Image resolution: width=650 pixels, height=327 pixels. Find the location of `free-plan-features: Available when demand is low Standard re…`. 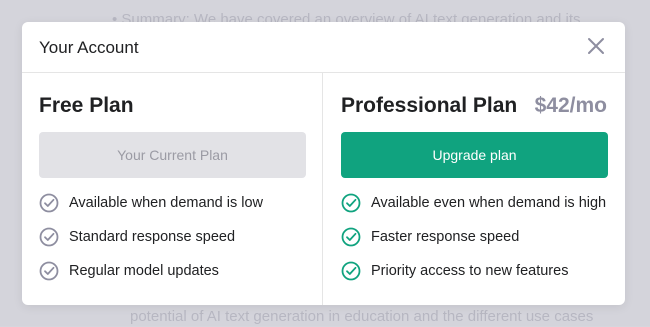

free-plan-features: Available when demand is low Standard re… is located at coordinates (151, 244).